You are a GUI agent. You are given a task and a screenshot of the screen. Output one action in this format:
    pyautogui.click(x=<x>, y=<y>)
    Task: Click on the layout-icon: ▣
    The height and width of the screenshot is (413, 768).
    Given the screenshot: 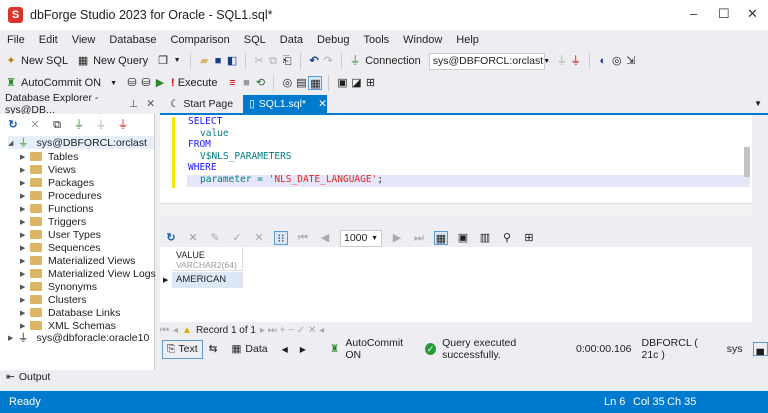 What is the action you would take?
    pyautogui.click(x=342, y=83)
    